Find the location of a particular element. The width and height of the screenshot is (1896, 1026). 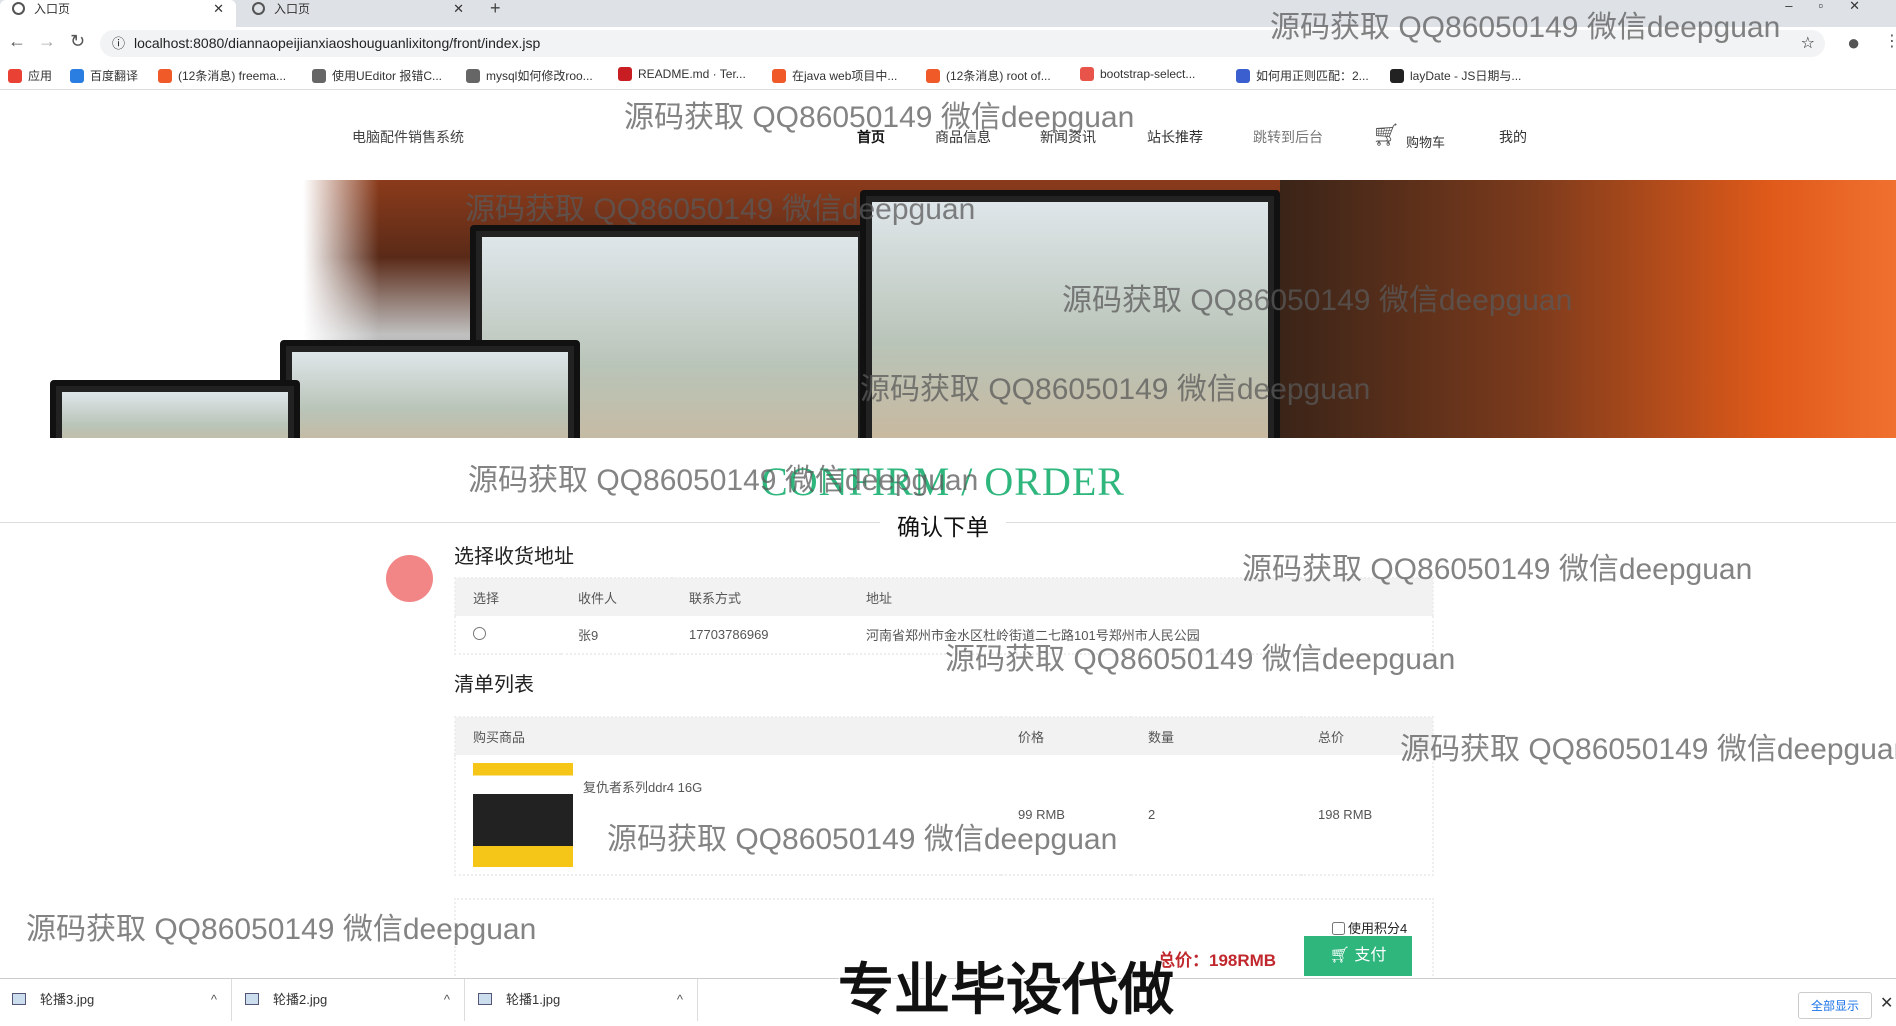

col-header: 收件人 is located at coordinates (616, 597).